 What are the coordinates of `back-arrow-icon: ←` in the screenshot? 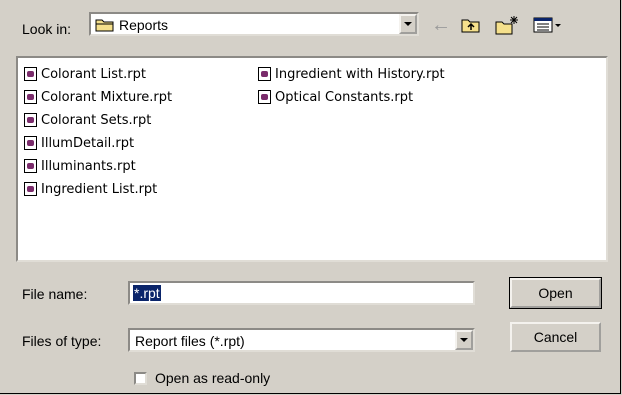 It's located at (441, 24).